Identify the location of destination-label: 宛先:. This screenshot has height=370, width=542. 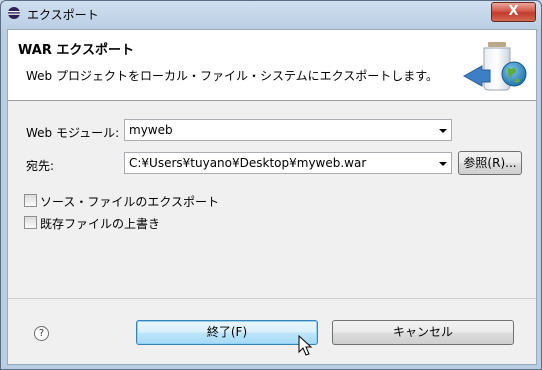
(40, 166).